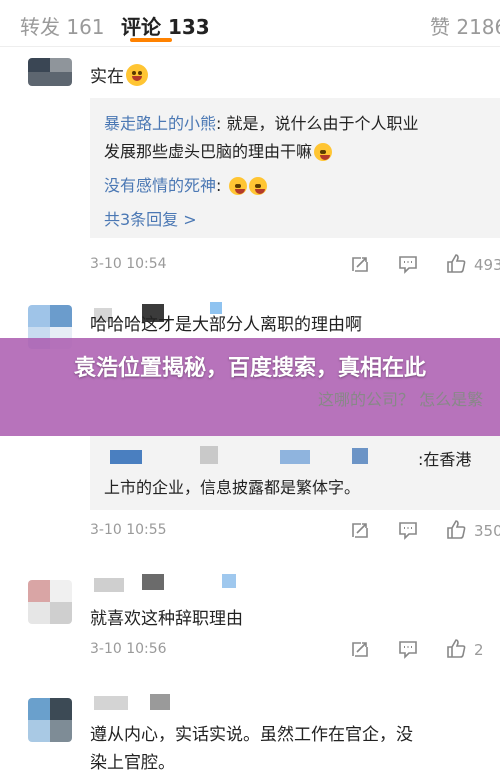  Describe the element at coordinates (487, 531) in the screenshot. I see `like-count: 350` at that location.